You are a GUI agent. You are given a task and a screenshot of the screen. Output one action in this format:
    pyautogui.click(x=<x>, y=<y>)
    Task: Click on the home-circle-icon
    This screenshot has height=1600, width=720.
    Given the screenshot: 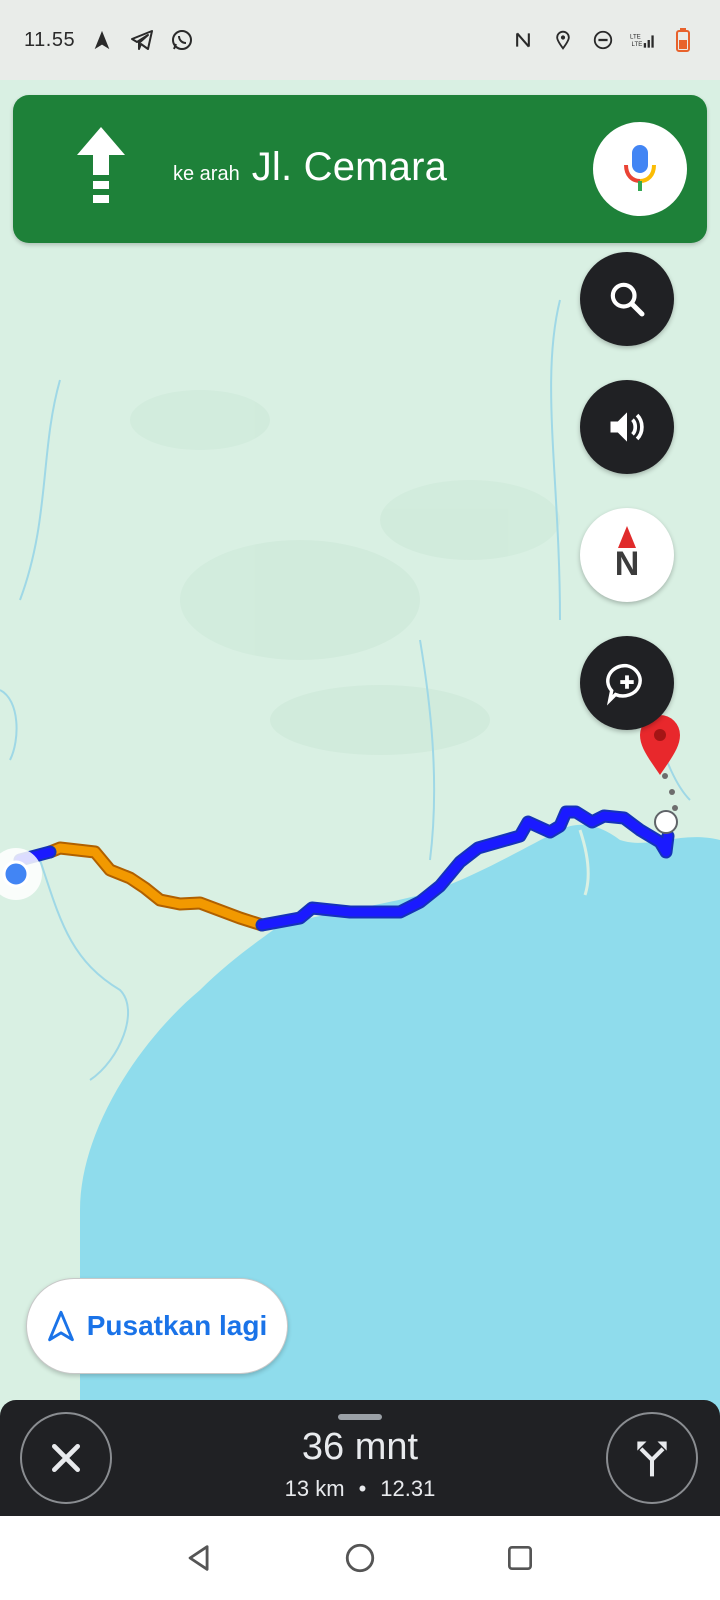 What is the action you would take?
    pyautogui.click(x=360, y=1558)
    